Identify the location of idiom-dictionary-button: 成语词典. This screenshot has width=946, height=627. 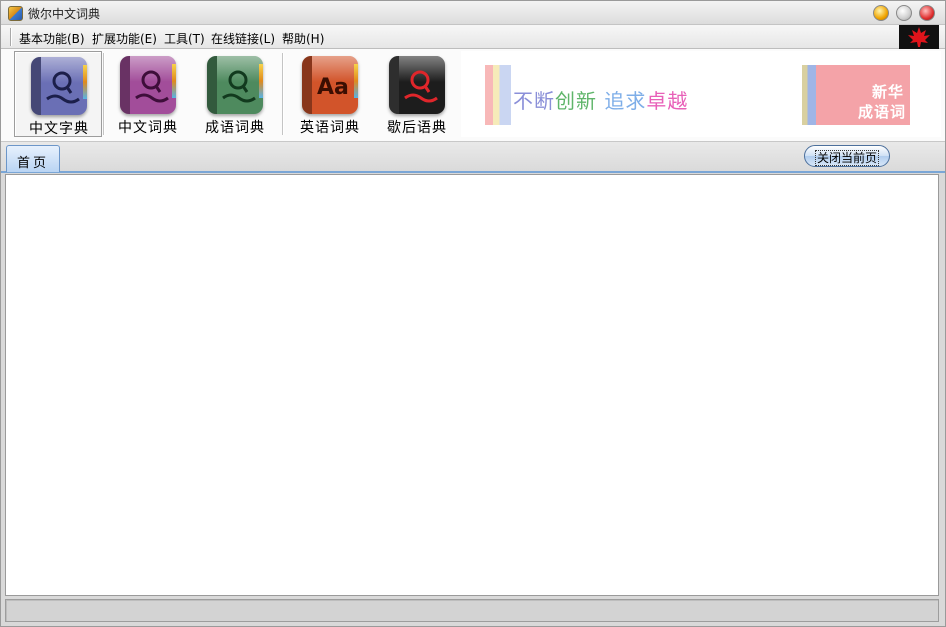
(235, 94).